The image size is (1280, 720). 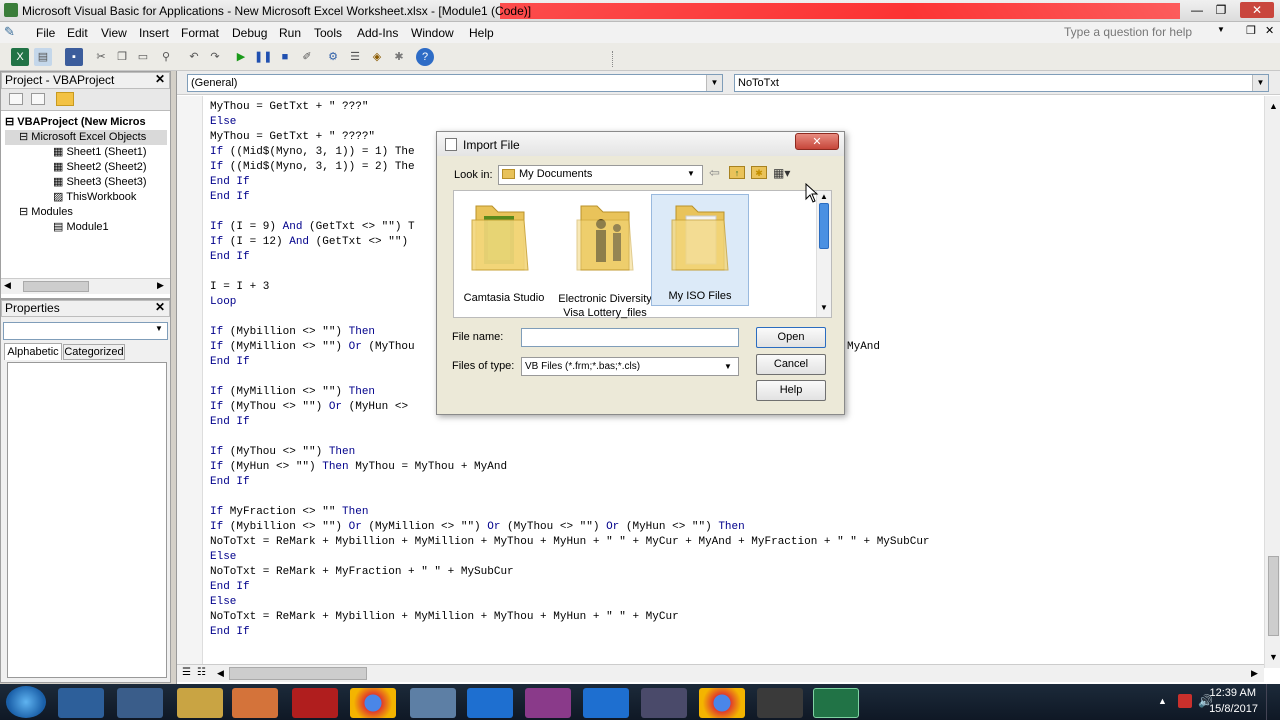 What do you see at coordinates (1197, 10) in the screenshot?
I see `minimize-button: —` at bounding box center [1197, 10].